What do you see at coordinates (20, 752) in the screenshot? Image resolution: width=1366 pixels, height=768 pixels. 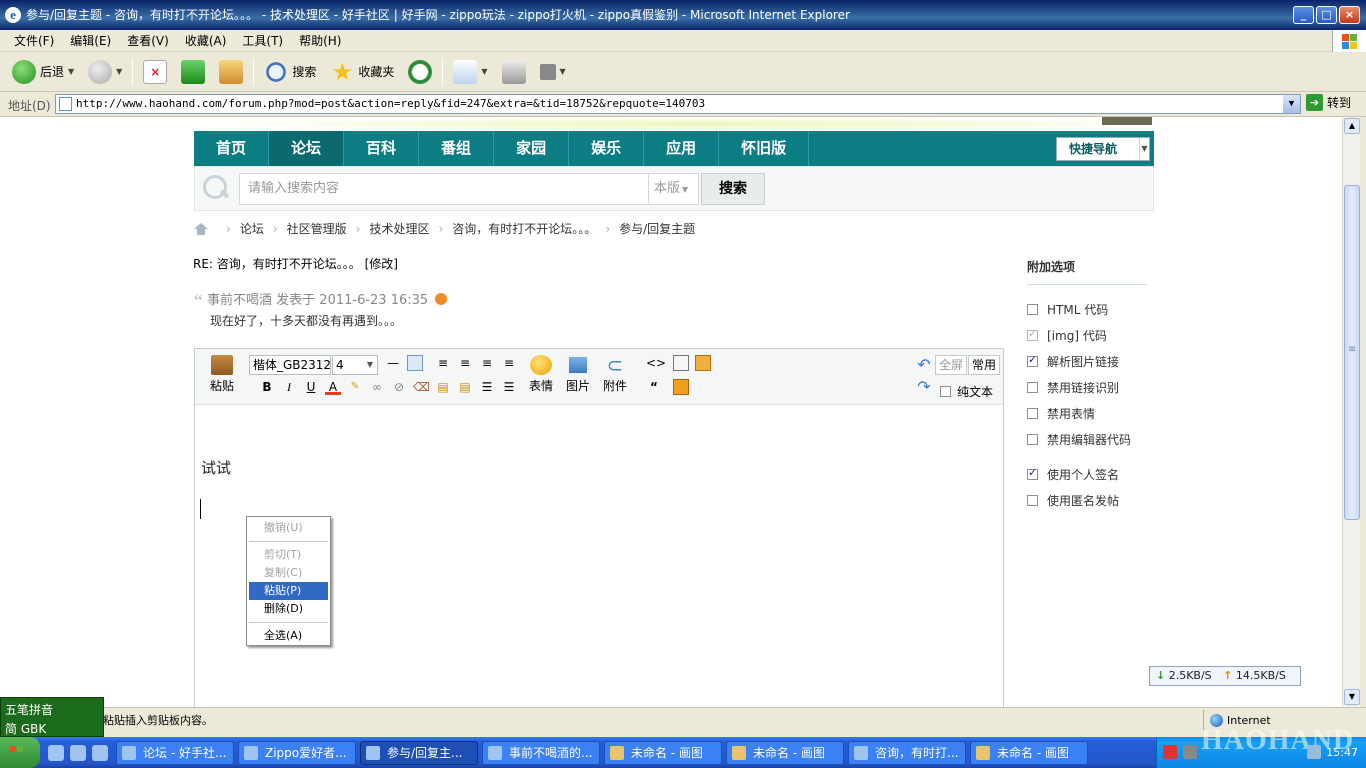 I see `start-button` at bounding box center [20, 752].